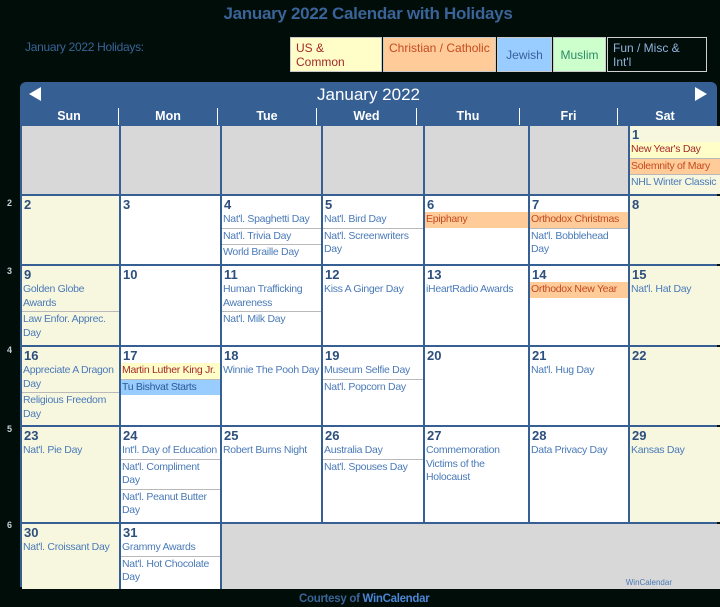  I want to click on day-cell-22: 22, so click(675, 386).